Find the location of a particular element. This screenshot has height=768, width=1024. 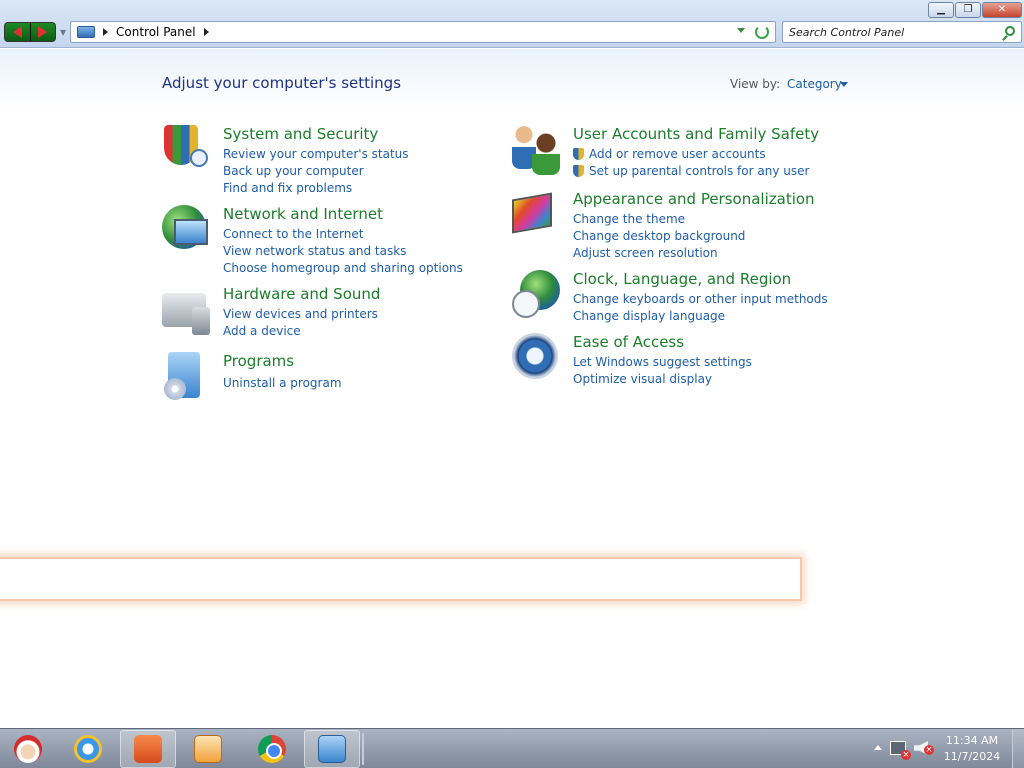

window-controls: ▁ ❐ ✕ is located at coordinates (975, 10).